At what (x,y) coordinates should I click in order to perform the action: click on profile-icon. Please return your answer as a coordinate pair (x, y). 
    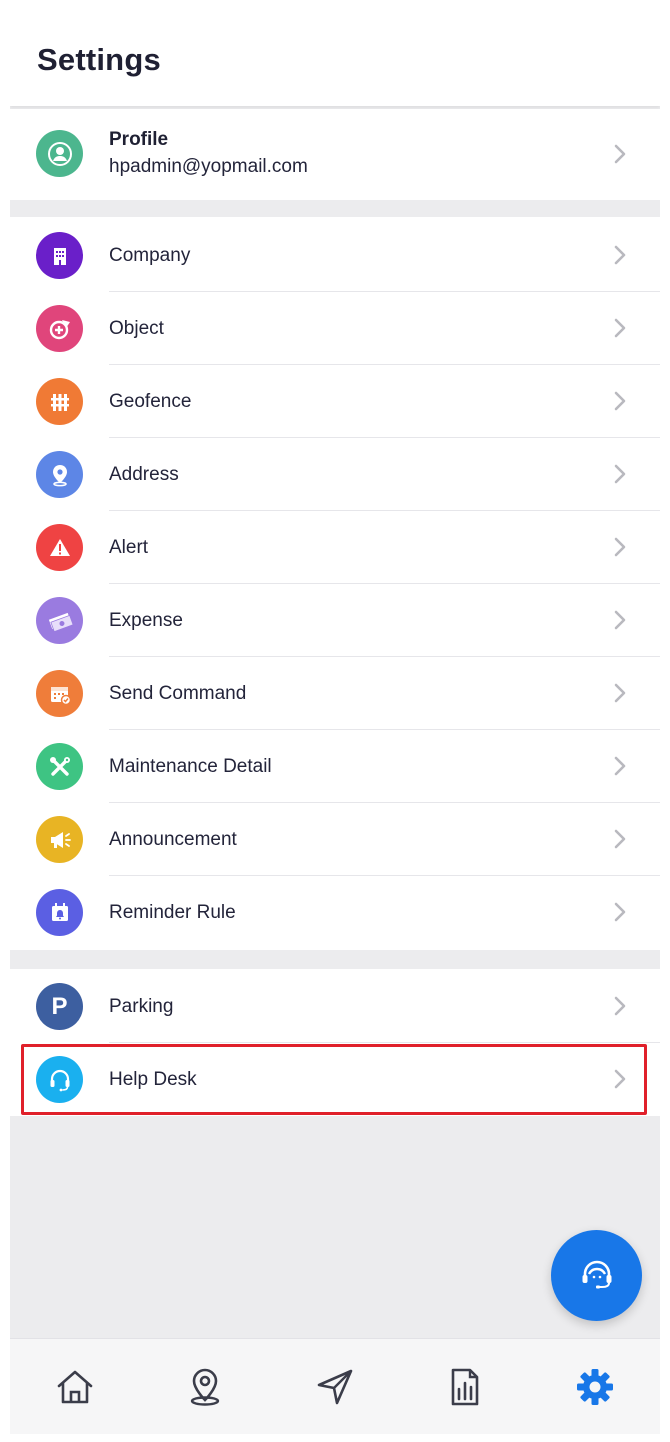
    Looking at the image, I should click on (59, 153).